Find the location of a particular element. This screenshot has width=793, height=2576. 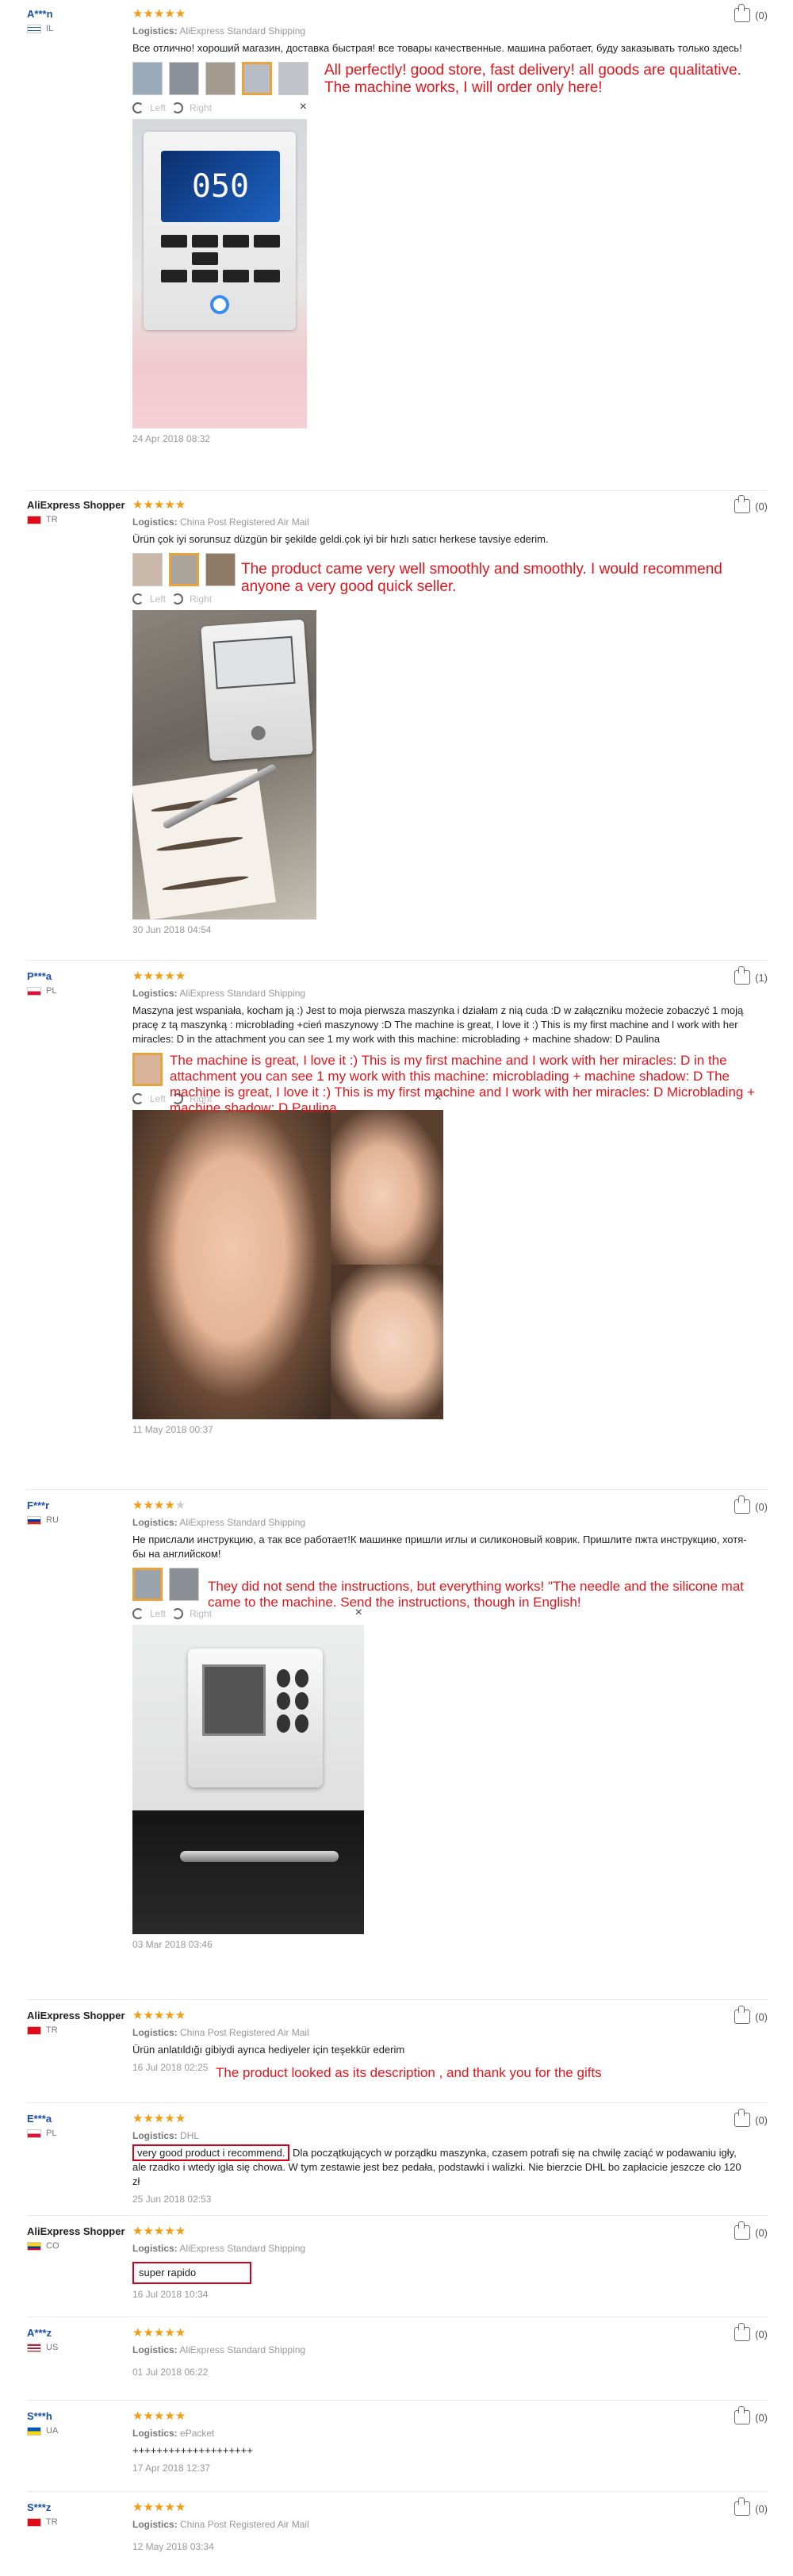

logistics: Logistics: DHL is located at coordinates (442, 2135).